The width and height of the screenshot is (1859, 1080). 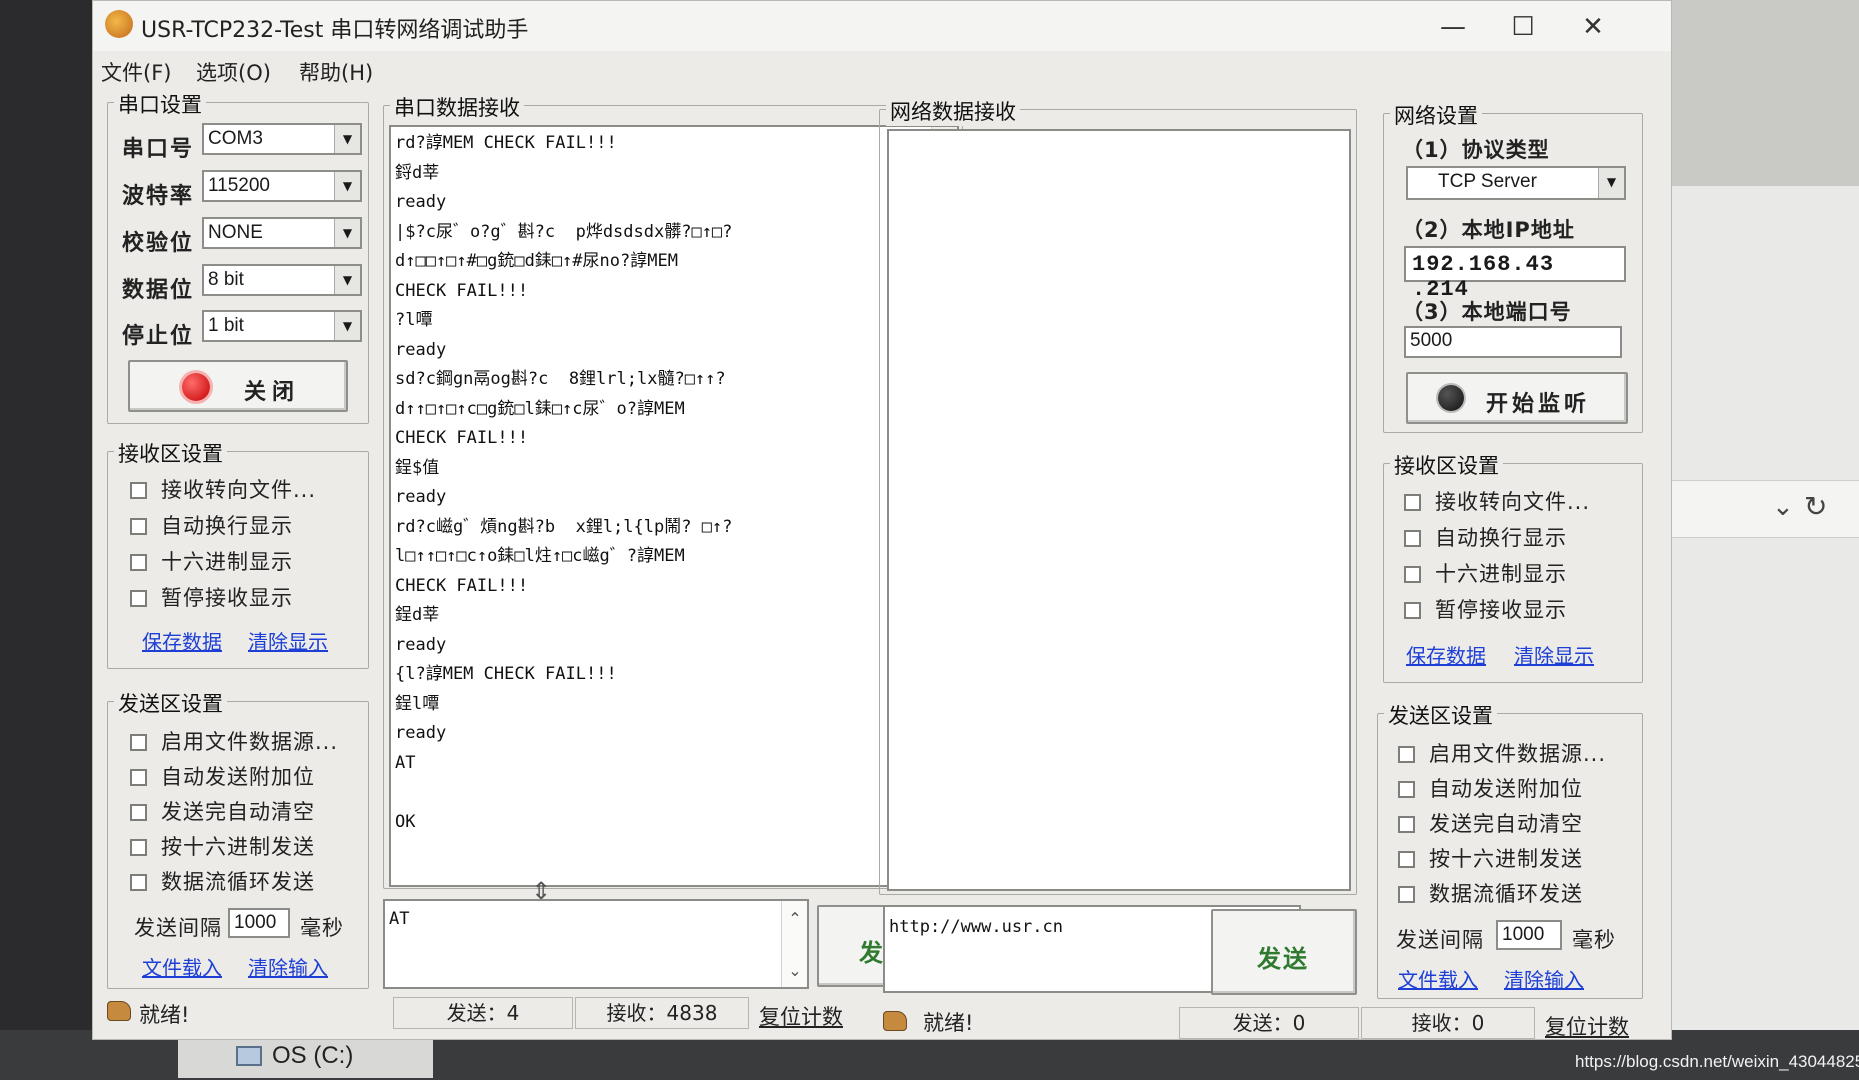 What do you see at coordinates (417, 467) in the screenshot?
I see `log-line: 鋥$值` at bounding box center [417, 467].